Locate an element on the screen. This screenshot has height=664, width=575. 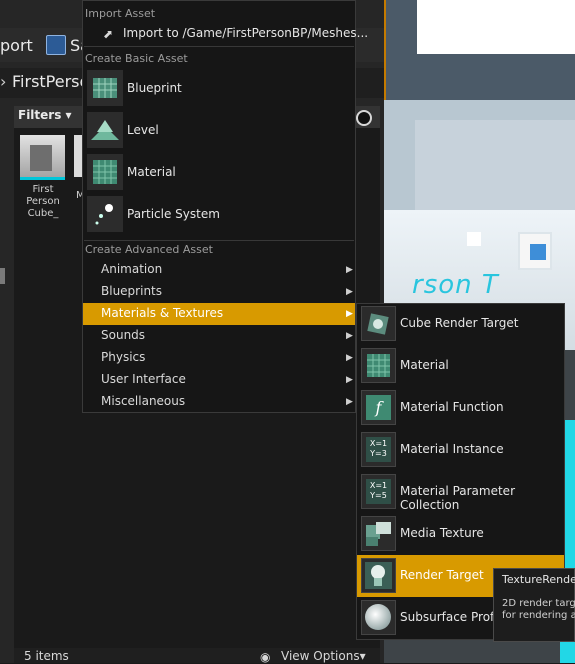
view-options-button: View Options▾ is located at coordinates (323, 656).